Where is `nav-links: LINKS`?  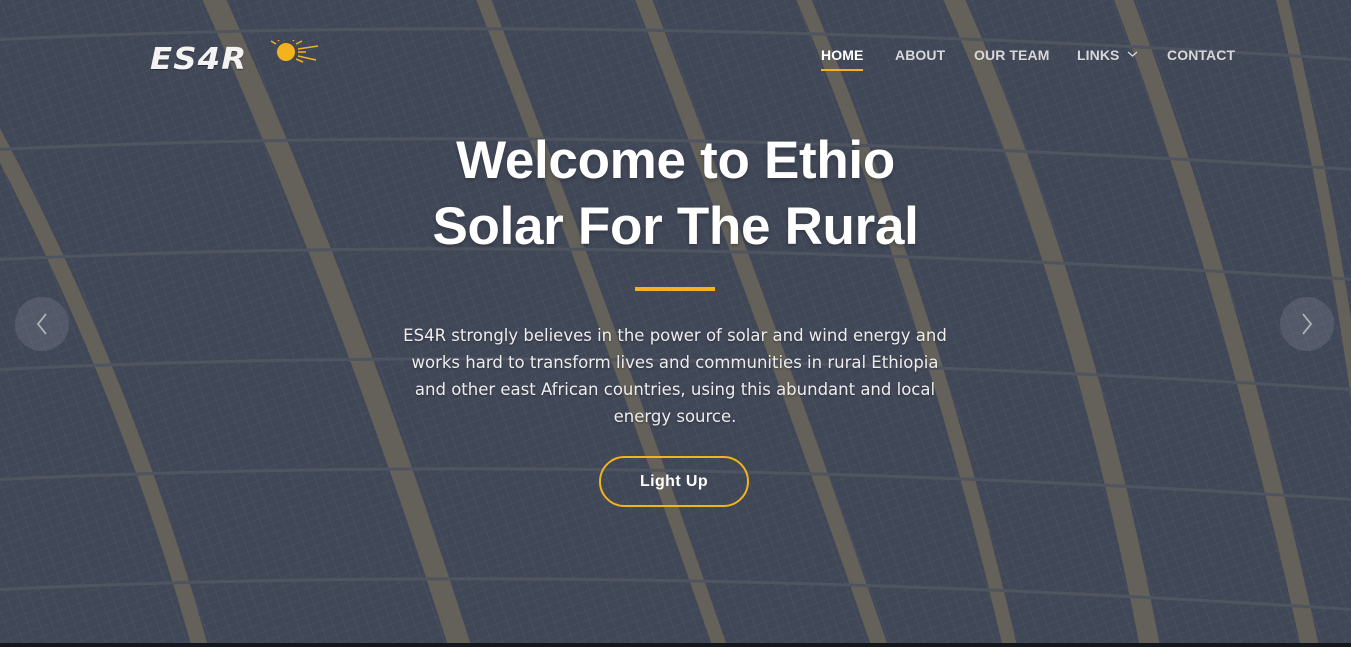 nav-links: LINKS is located at coordinates (1107, 60).